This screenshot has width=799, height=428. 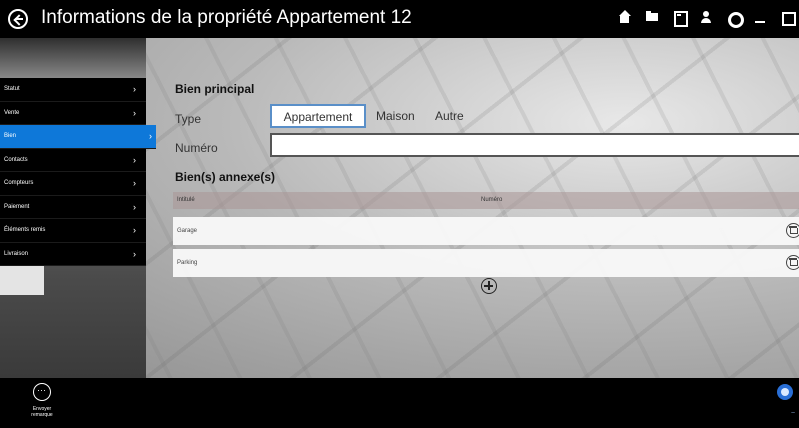 I want to click on sidebar-item-label: Statut, so click(x=12, y=89).